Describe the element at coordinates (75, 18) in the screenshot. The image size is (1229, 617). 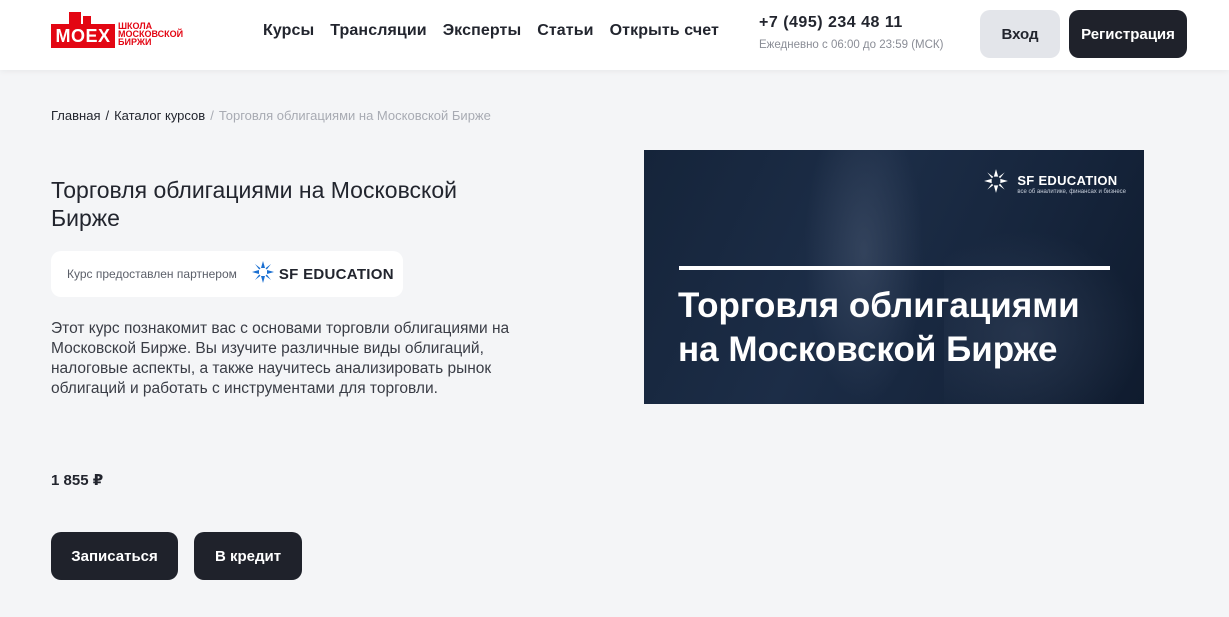
I see `logo-square` at that location.